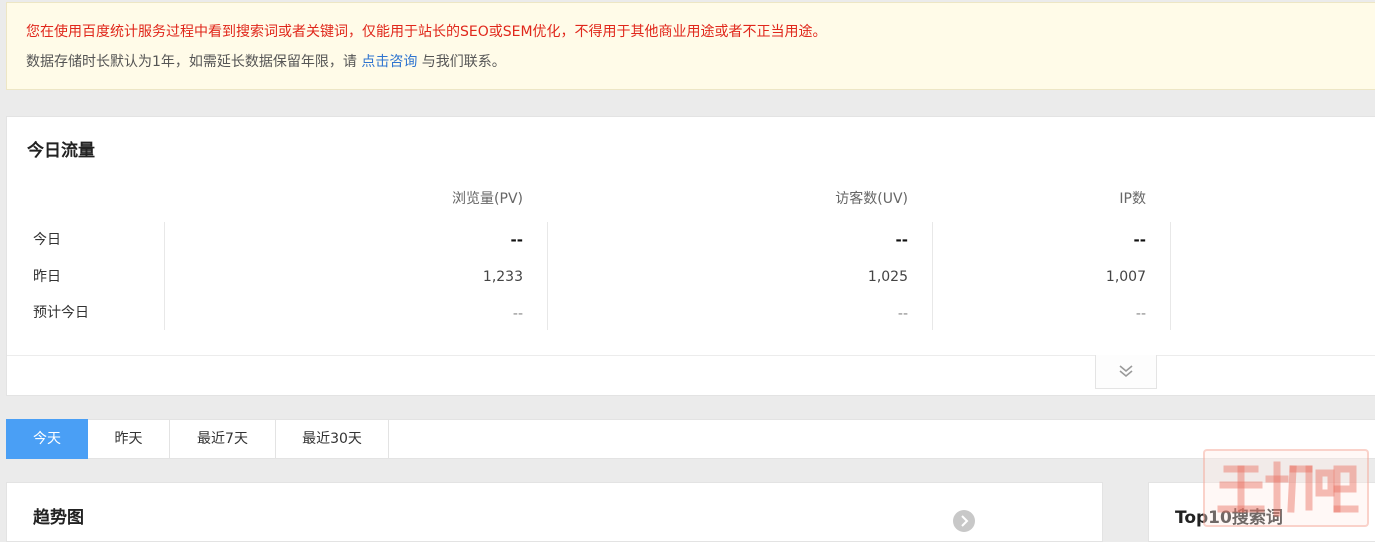  Describe the element at coordinates (129, 439) in the screenshot. I see `tab-yesterday: 昨天` at that location.